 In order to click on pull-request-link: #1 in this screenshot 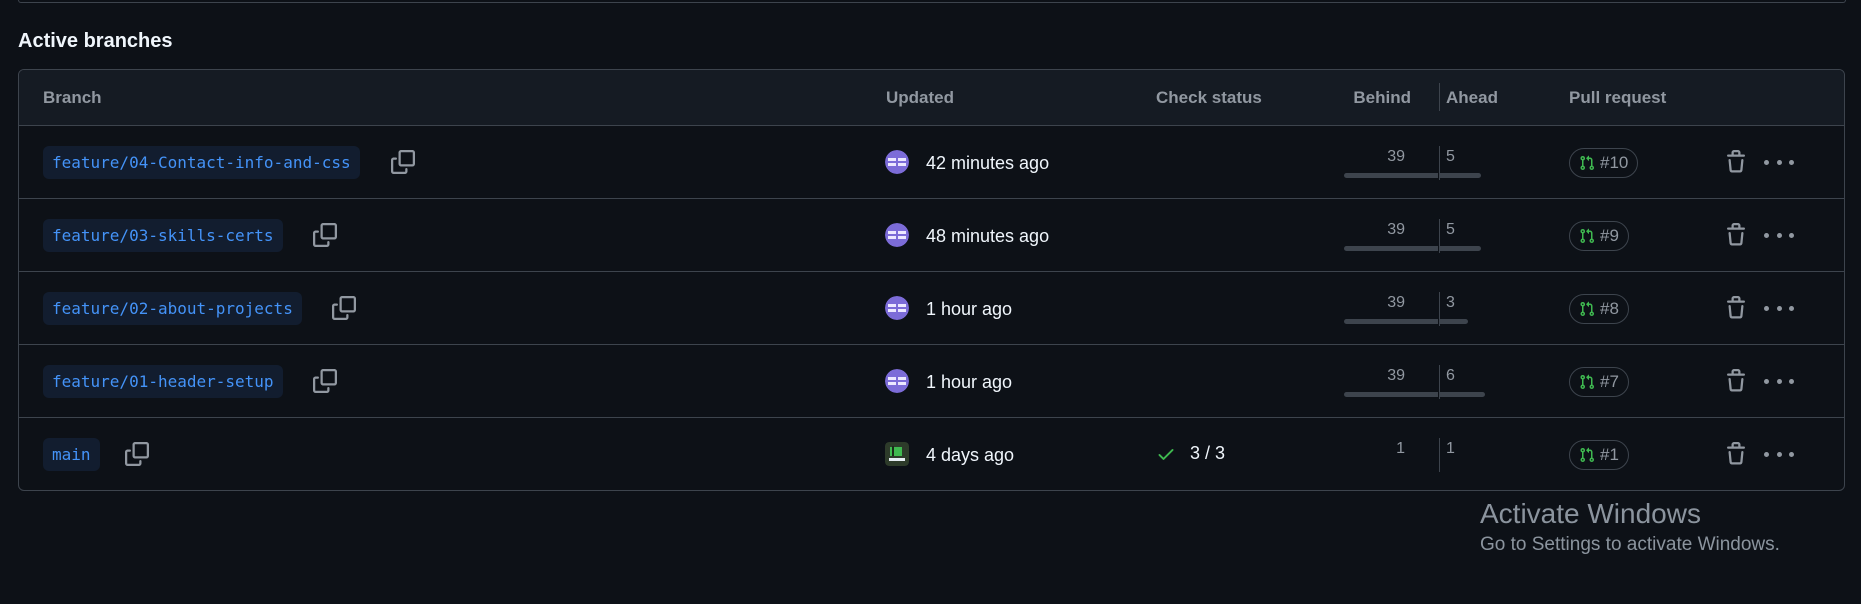, I will do `click(1599, 455)`.